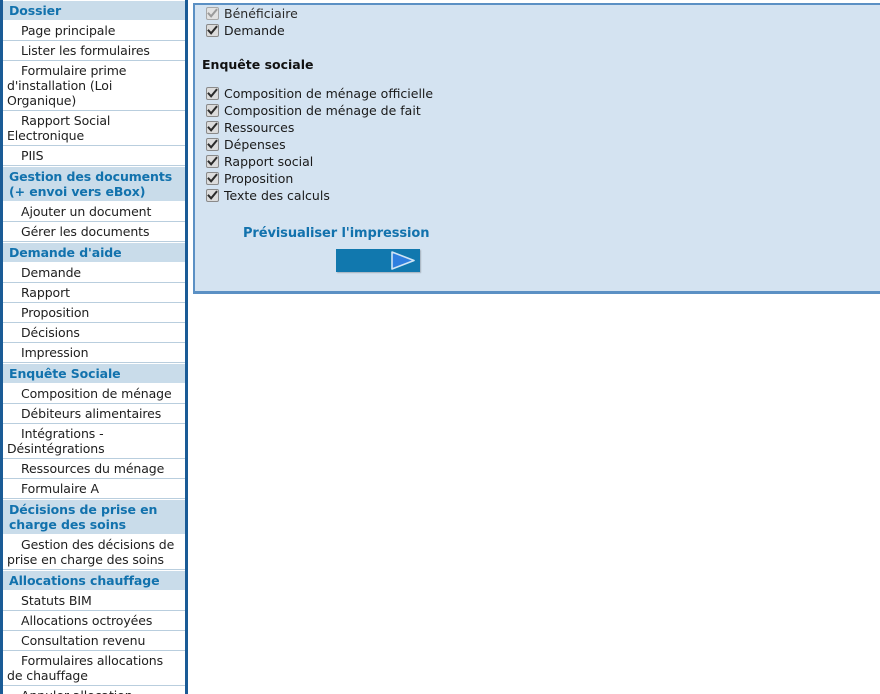  What do you see at coordinates (336, 233) in the screenshot?
I see `preview-print-link: Prévisualiser l'impression` at bounding box center [336, 233].